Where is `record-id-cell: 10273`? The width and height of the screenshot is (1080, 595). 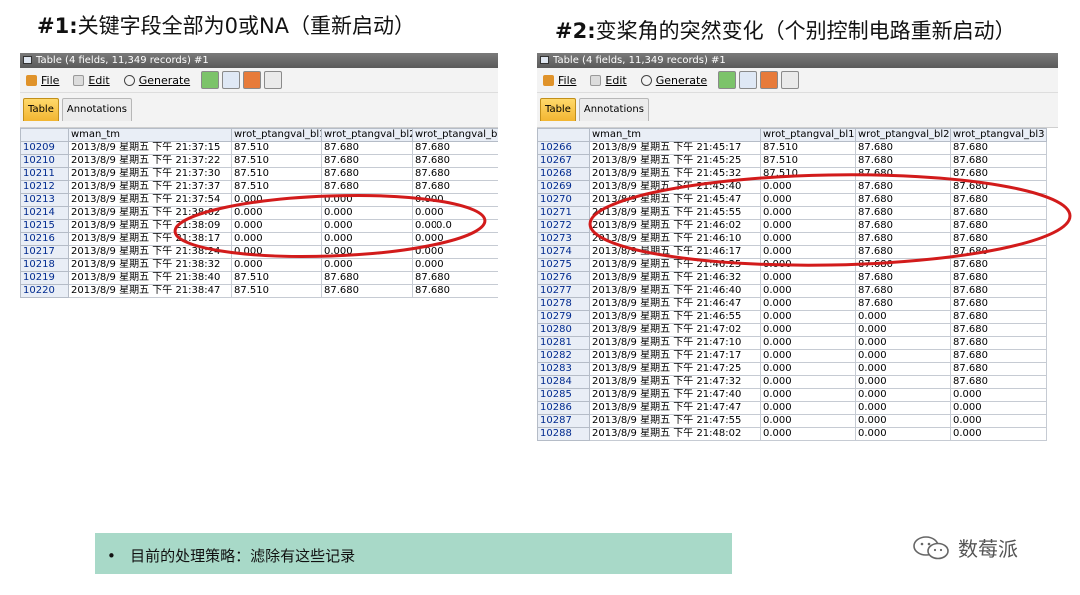
record-id-cell: 10273 is located at coordinates (563, 239).